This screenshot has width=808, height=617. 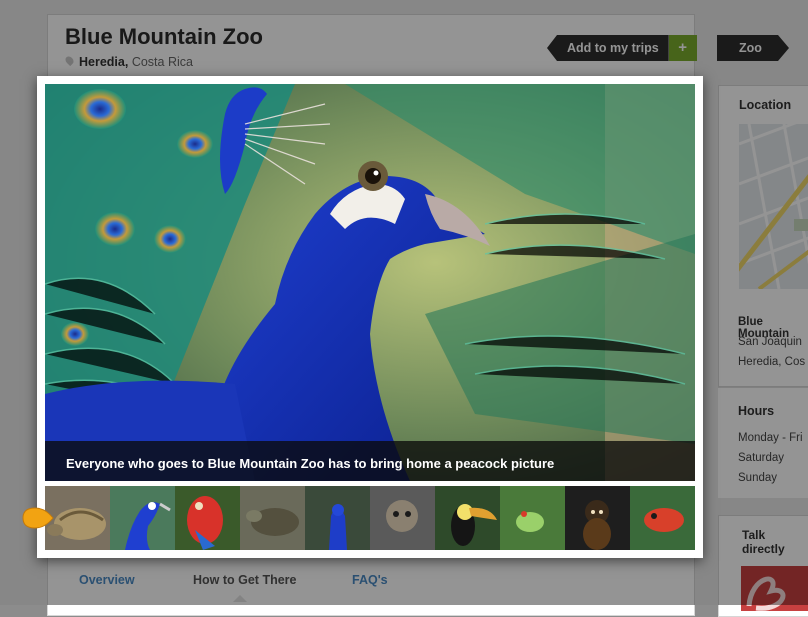 I want to click on previous-arrow-icon, so click(x=38, y=518).